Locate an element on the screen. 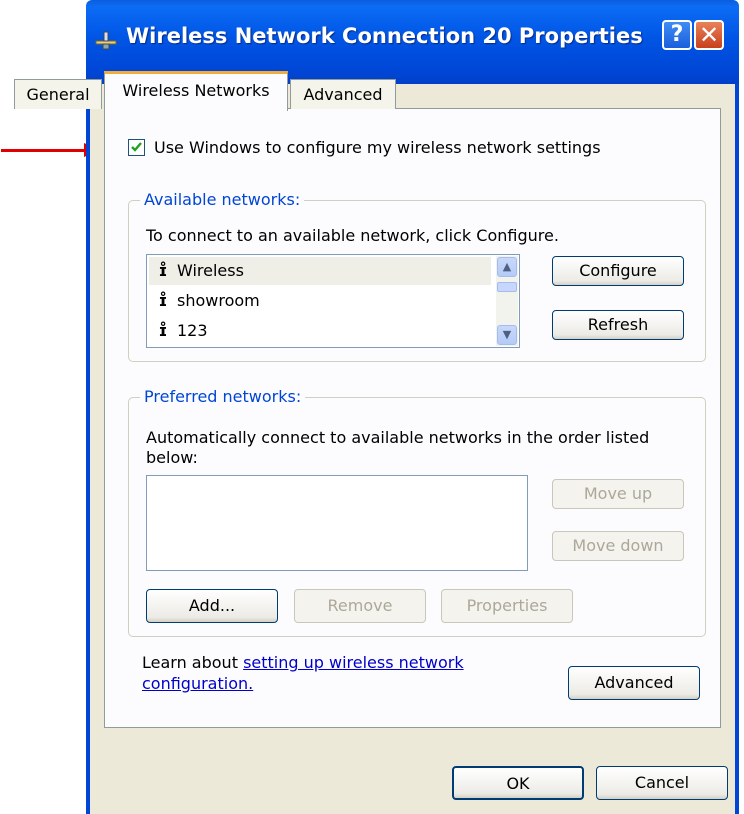 The image size is (744, 814). tab-wireless-networks: Wireless Networks is located at coordinates (196, 91).